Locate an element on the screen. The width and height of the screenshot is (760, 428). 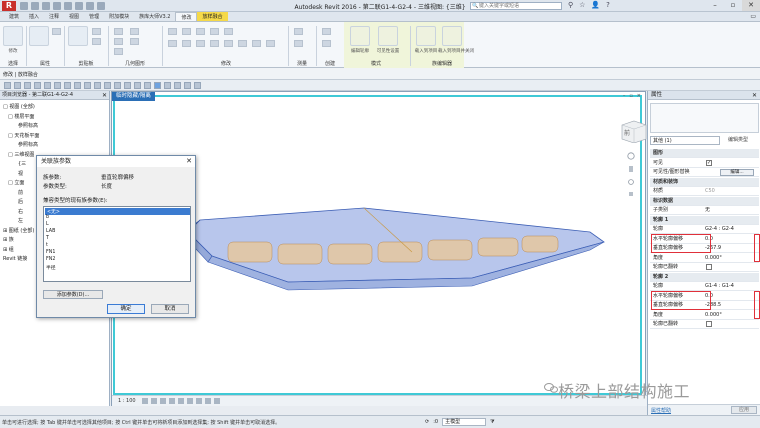
copy-icon is located at coordinates (96, 41).